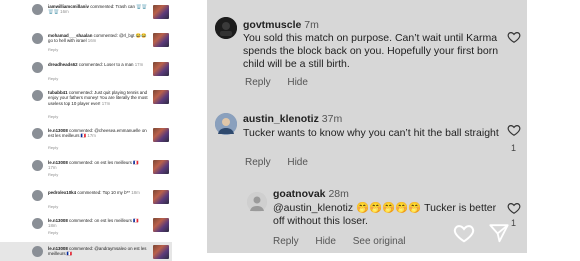  What do you see at coordinates (119, 64) in the screenshot?
I see `notification-message: Loser to a man` at bounding box center [119, 64].